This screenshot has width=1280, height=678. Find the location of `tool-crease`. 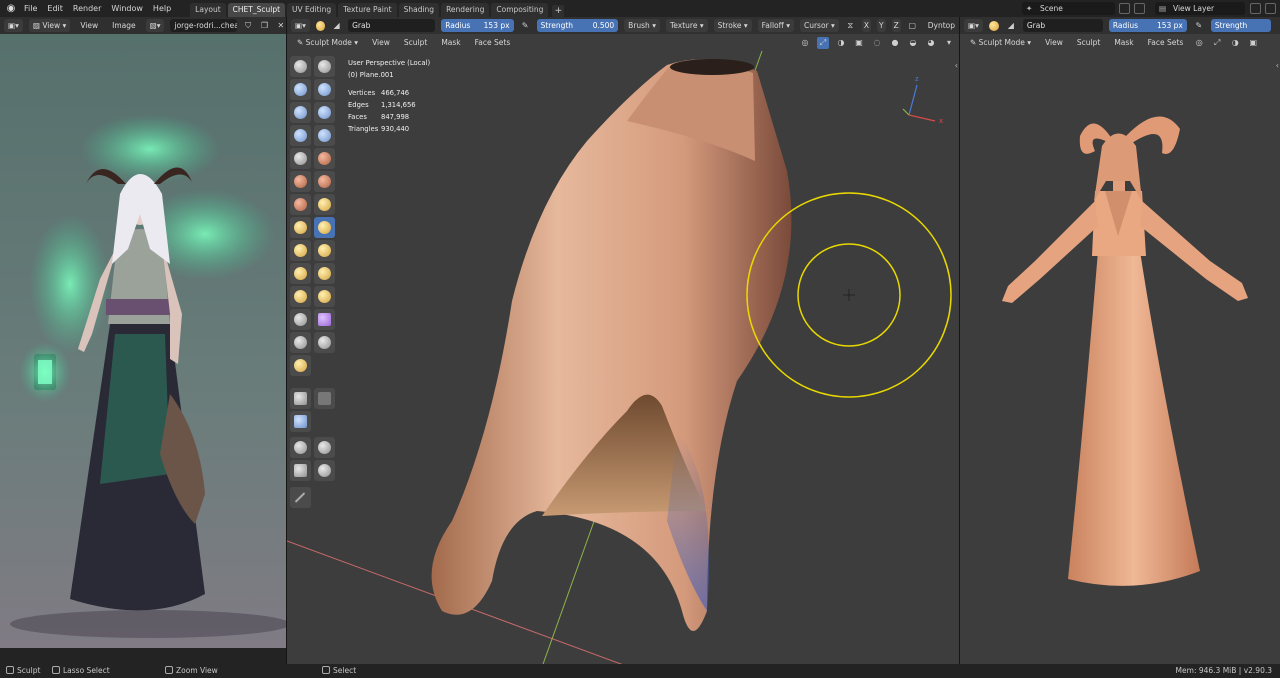

tool-crease is located at coordinates (300, 158).